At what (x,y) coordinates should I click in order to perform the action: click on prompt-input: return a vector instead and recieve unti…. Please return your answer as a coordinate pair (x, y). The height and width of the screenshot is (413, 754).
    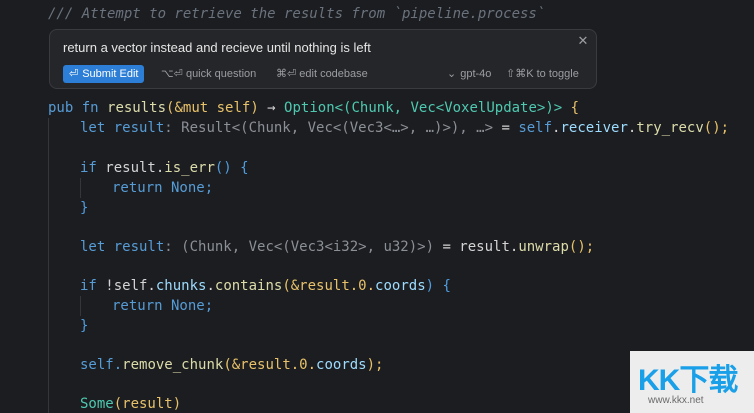
    Looking at the image, I should click on (217, 47).